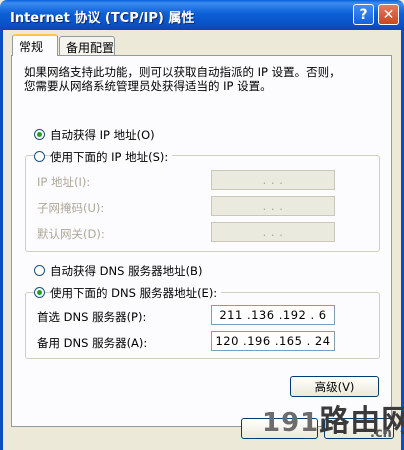  Describe the element at coordinates (102, 135) in the screenshot. I see `radio-auto-ip-label: 自动获得 IP 地址(O)` at that location.